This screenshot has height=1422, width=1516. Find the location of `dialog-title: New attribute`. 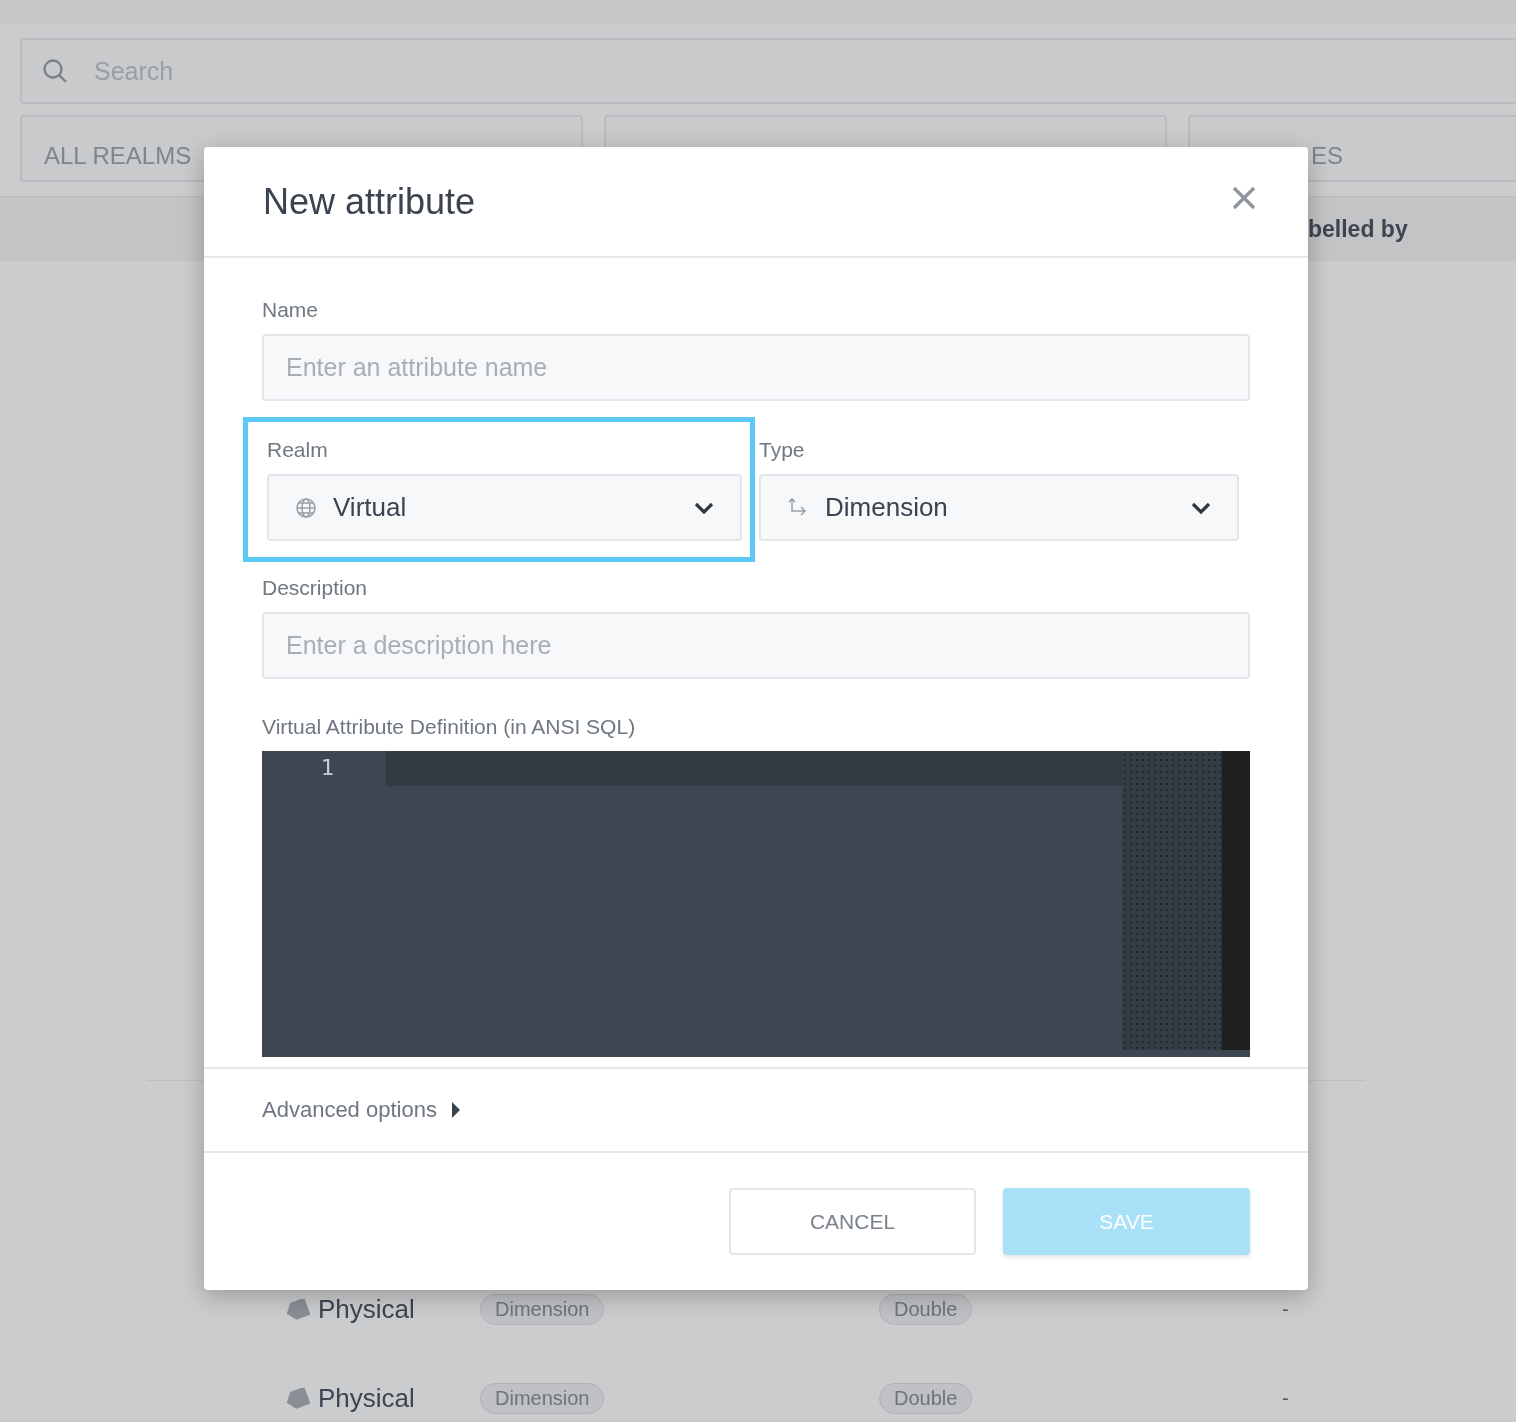

dialog-title: New attribute is located at coordinates (369, 201).